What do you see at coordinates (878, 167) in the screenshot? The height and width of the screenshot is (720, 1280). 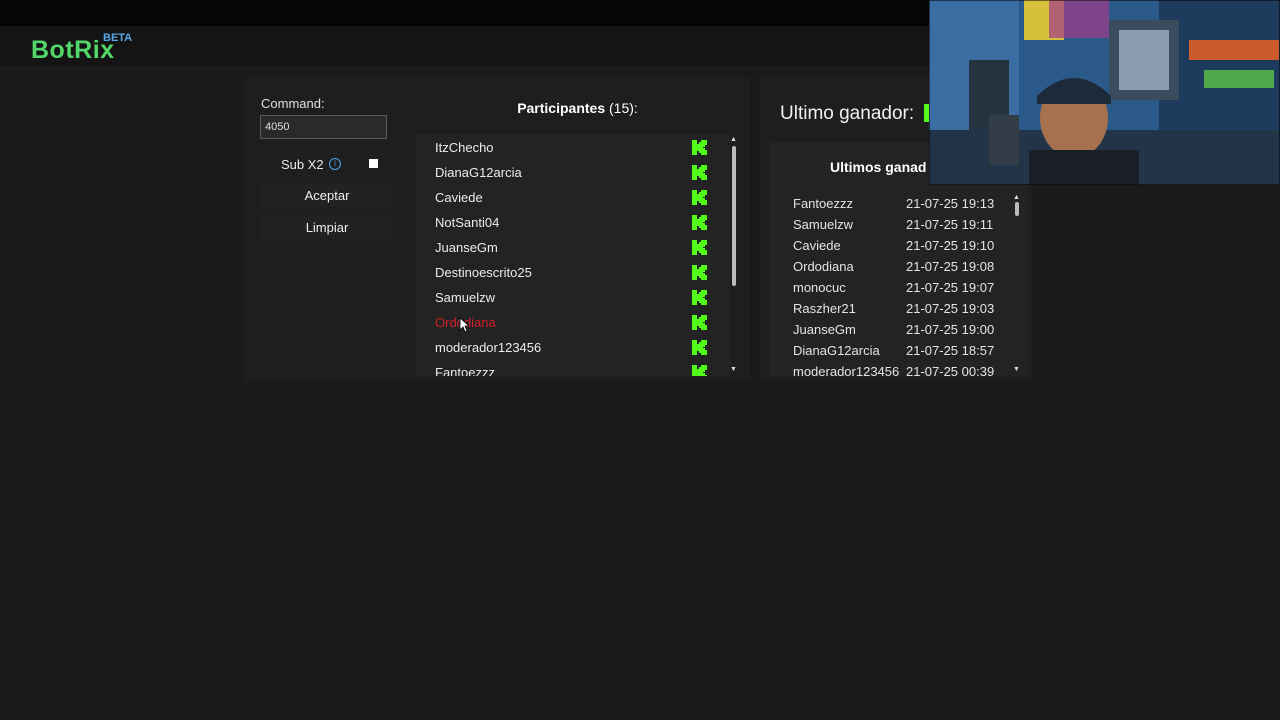 I see `recent-winners-title: Ultimos ganad` at bounding box center [878, 167].